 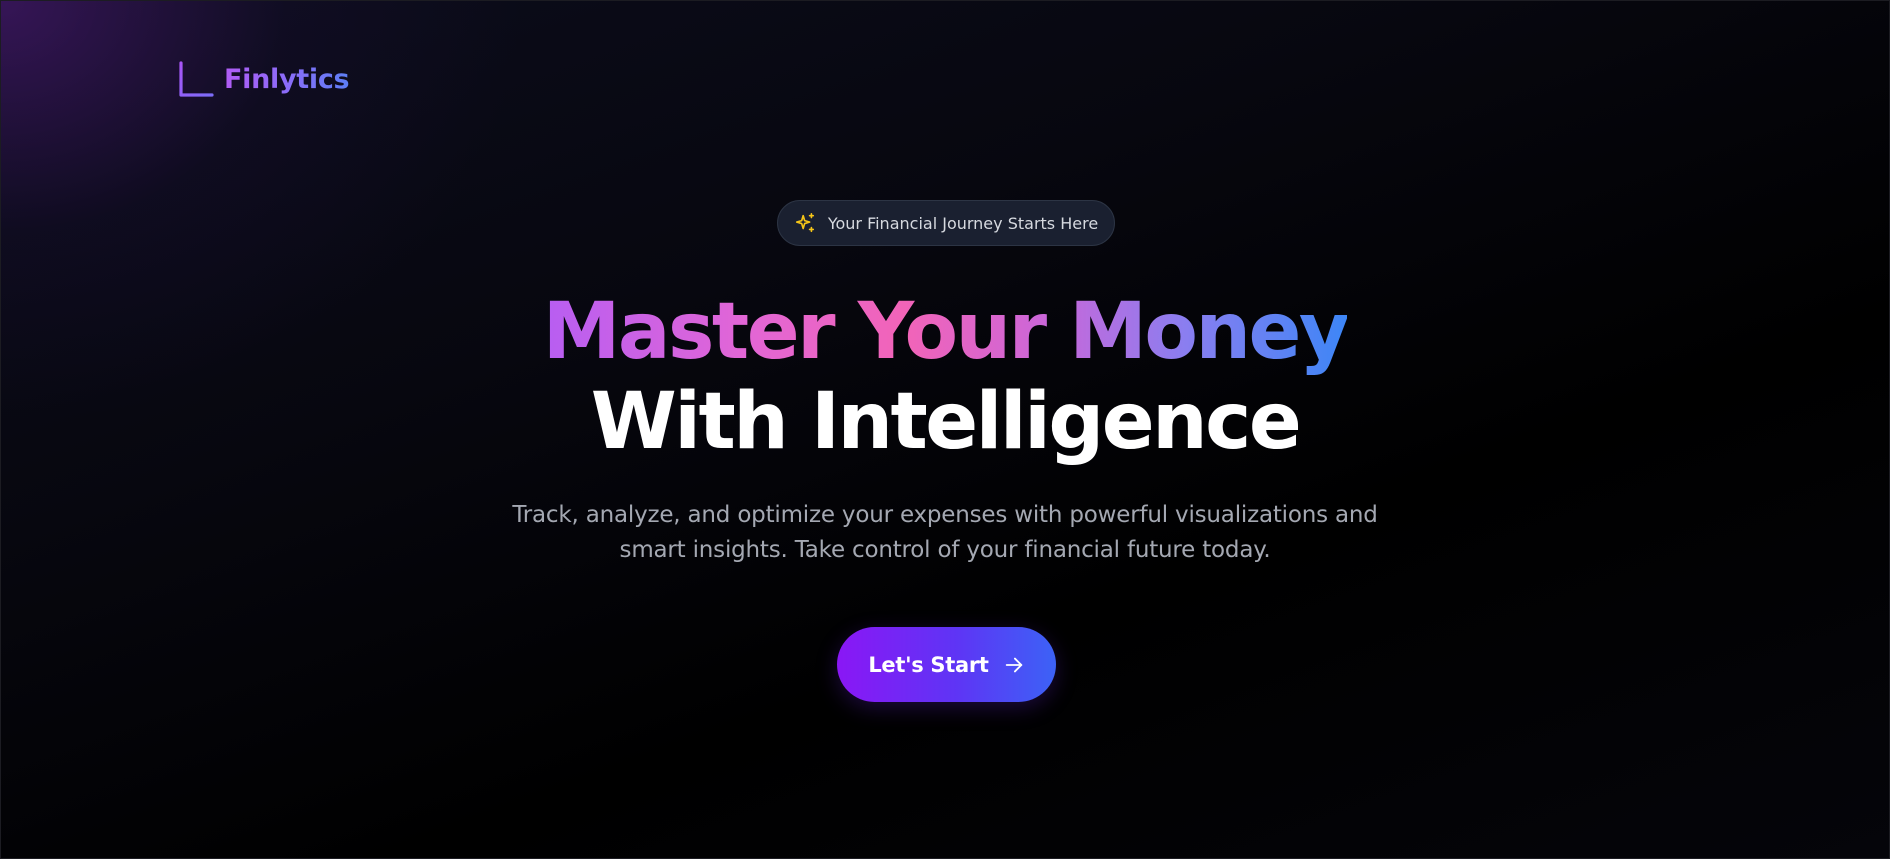 What do you see at coordinates (1013, 664) in the screenshot?
I see `arrow-right-icon` at bounding box center [1013, 664].